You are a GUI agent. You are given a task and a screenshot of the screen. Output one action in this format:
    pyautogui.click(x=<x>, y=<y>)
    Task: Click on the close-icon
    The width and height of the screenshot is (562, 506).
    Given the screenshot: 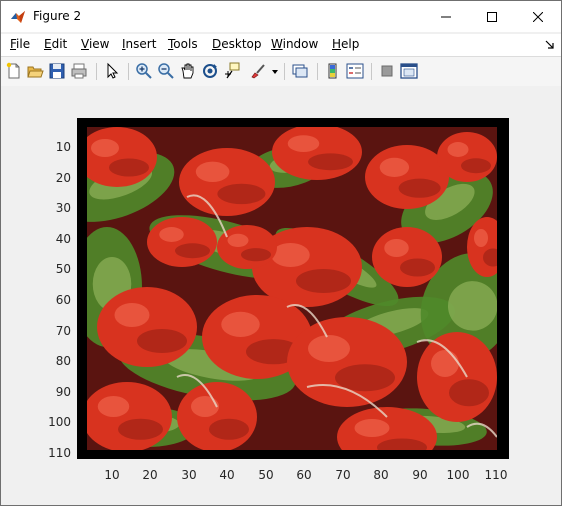 What is the action you would take?
    pyautogui.click(x=538, y=16)
    